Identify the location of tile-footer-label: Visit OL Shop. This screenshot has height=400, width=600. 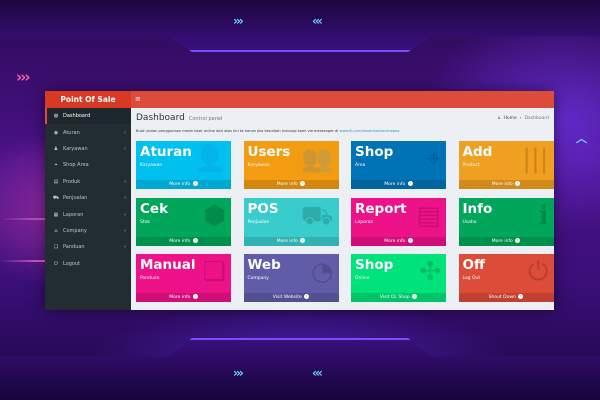
(394, 297).